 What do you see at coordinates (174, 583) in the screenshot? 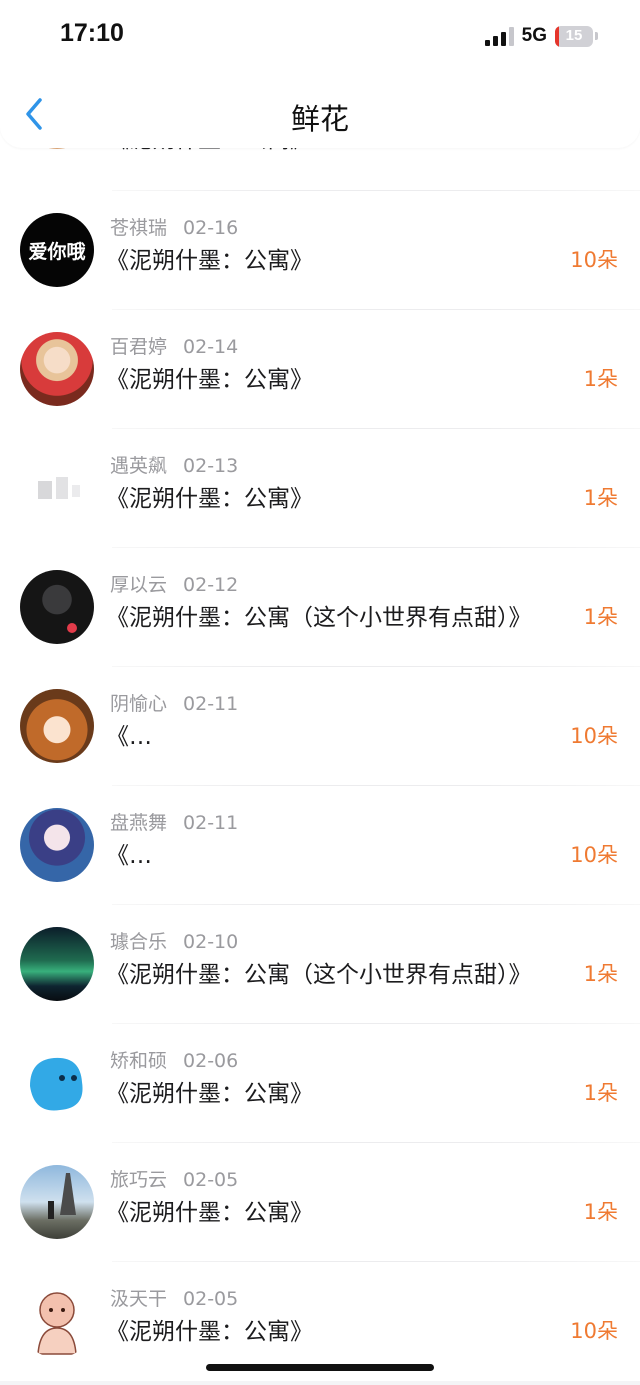
I see `sender-meta: 厚以云 02-12` at bounding box center [174, 583].